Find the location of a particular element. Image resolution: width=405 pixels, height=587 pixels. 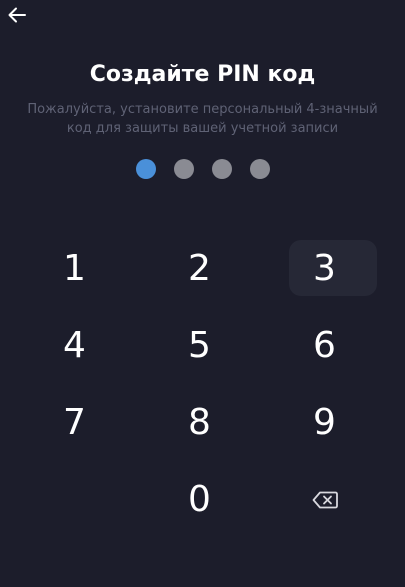

backspace-icon is located at coordinates (325, 499).